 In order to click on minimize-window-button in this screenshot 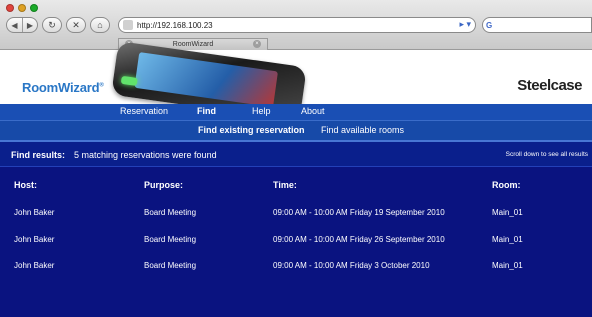, I will do `click(22, 8)`.